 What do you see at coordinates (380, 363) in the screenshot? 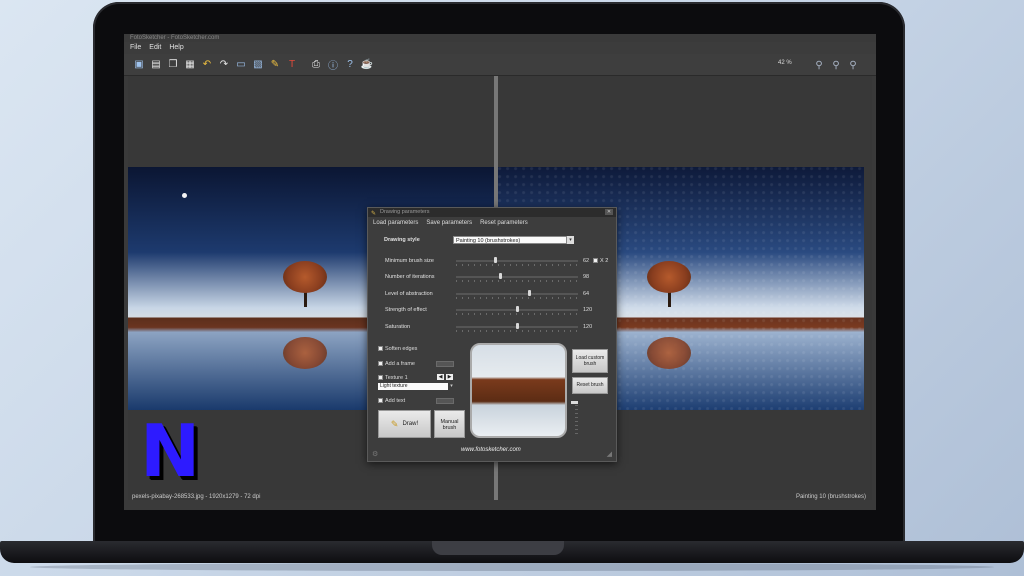
I see `add-frame-checkbox` at bounding box center [380, 363].